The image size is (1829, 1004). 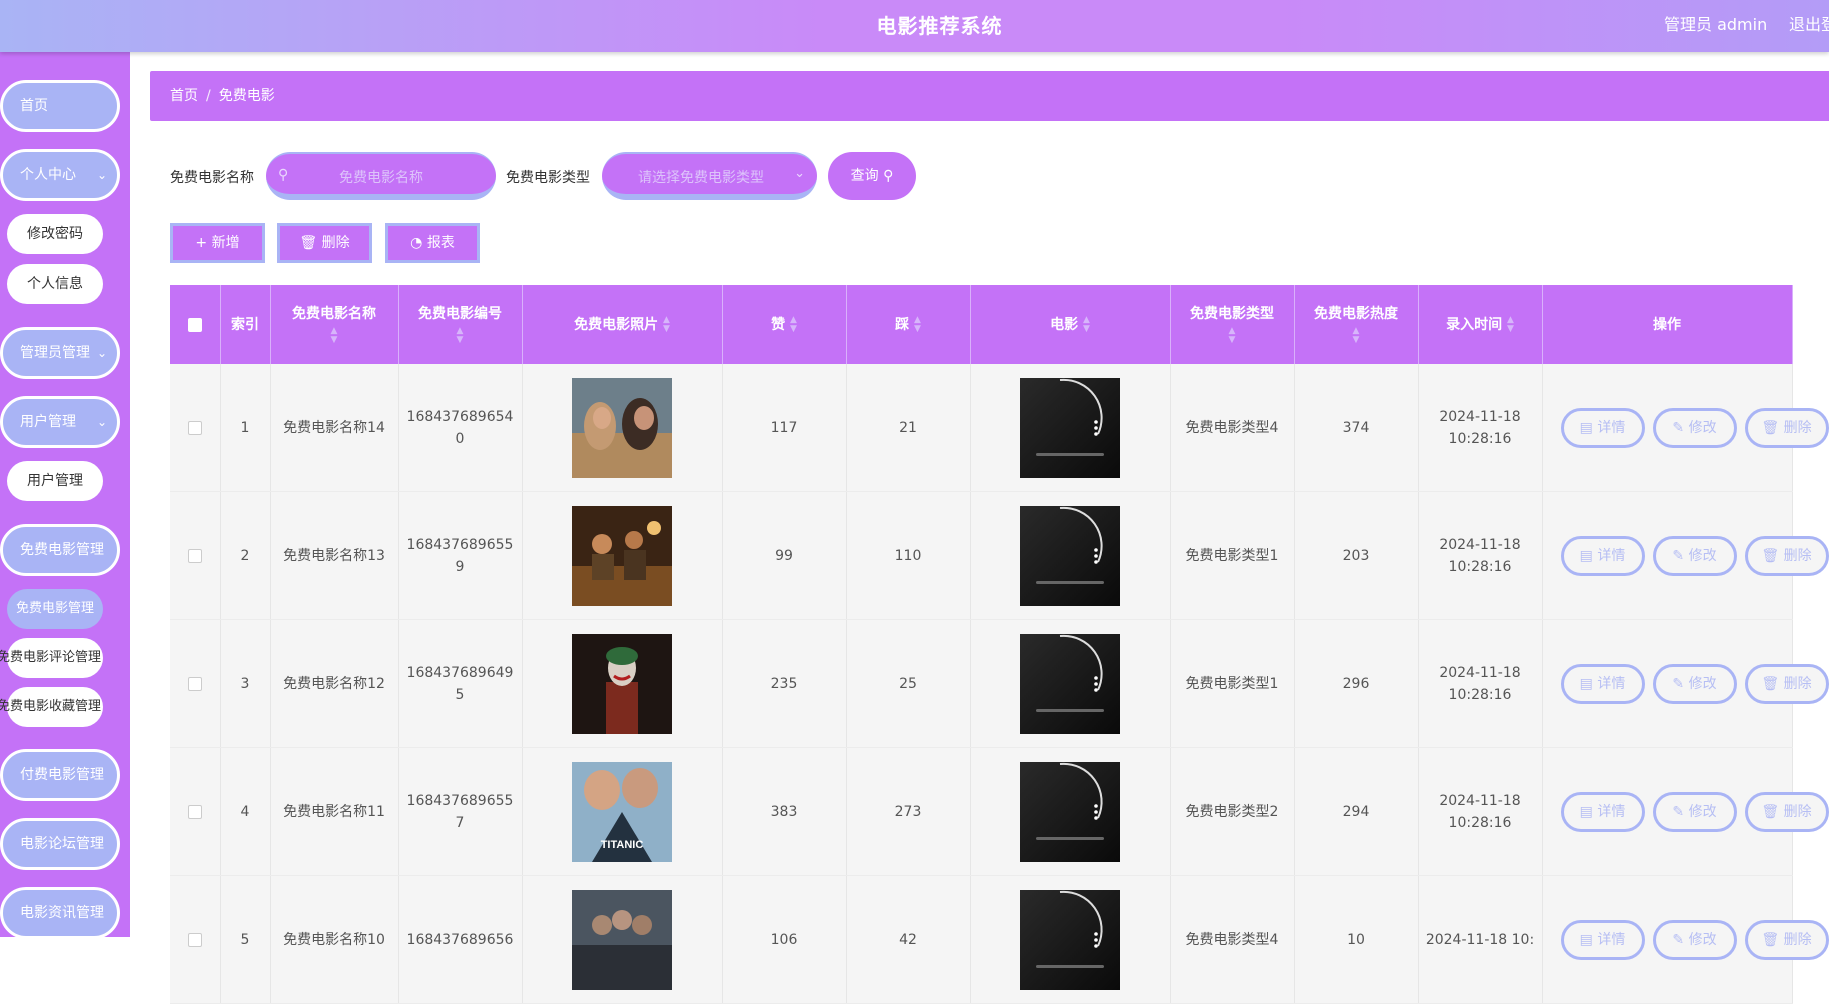 What do you see at coordinates (60, 550) in the screenshot?
I see `sidebar-item-free-movie-mgmt: 免费电影管理` at bounding box center [60, 550].